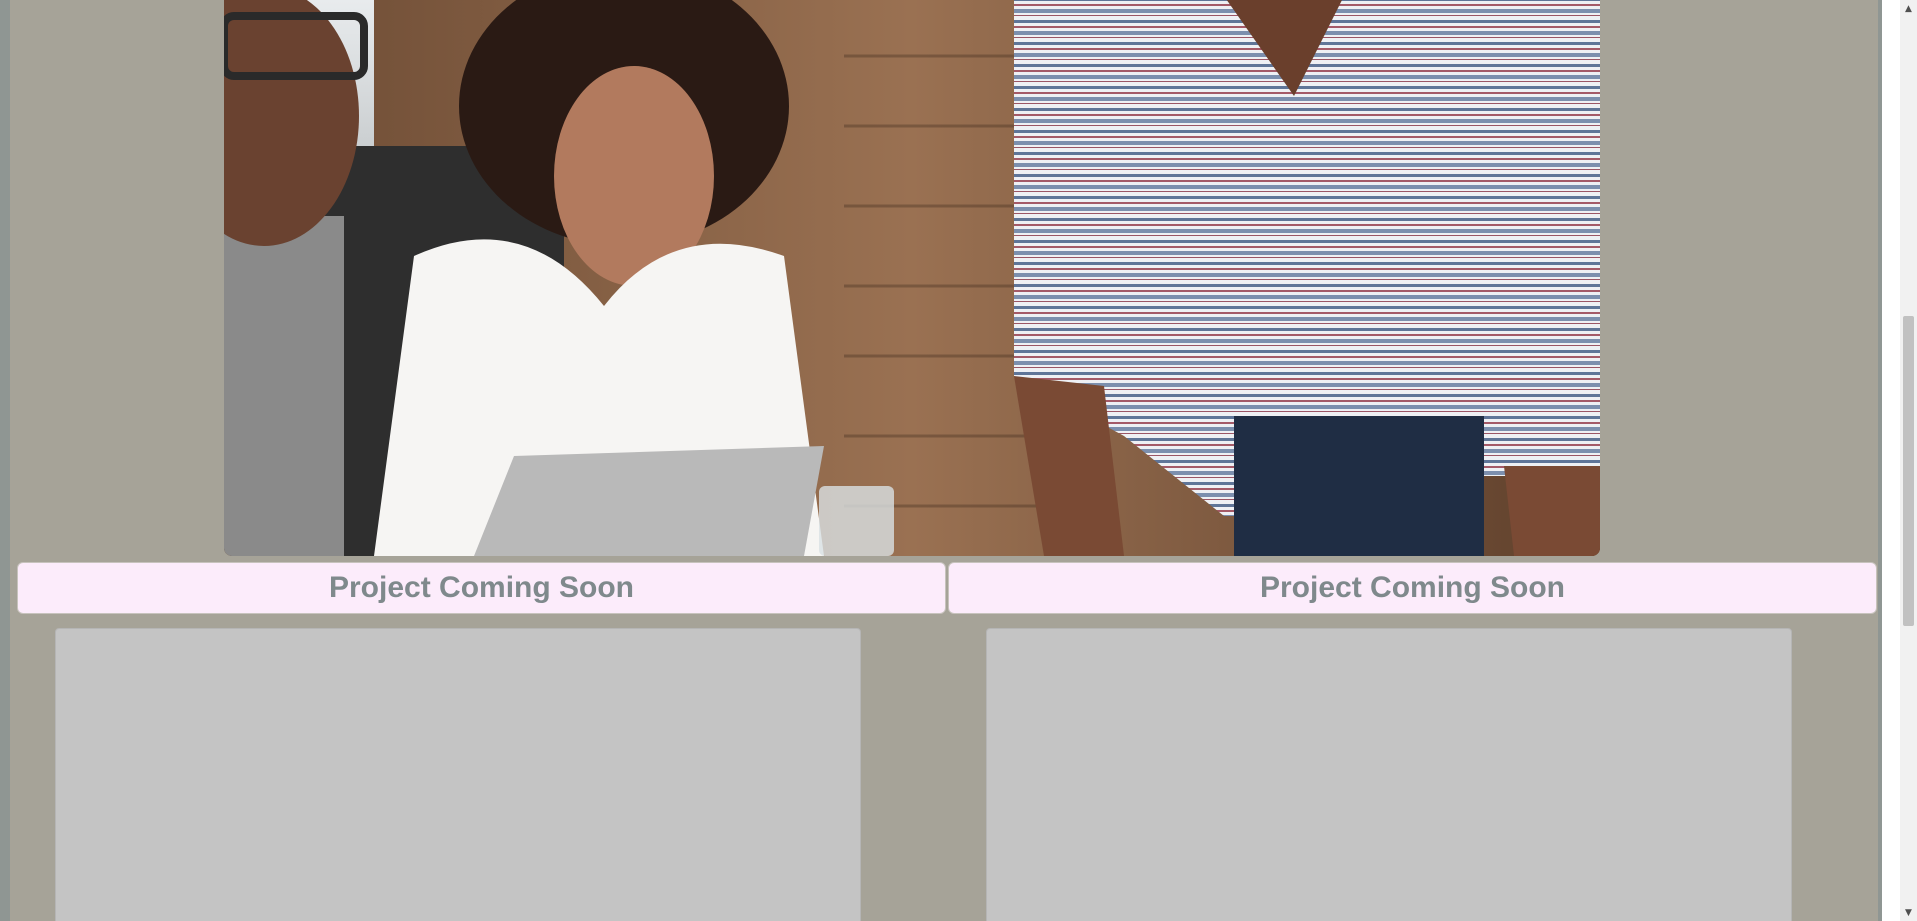 The image size is (1917, 921). Describe the element at coordinates (481, 588) in the screenshot. I see `project-title-1: Project Coming Soon` at that location.